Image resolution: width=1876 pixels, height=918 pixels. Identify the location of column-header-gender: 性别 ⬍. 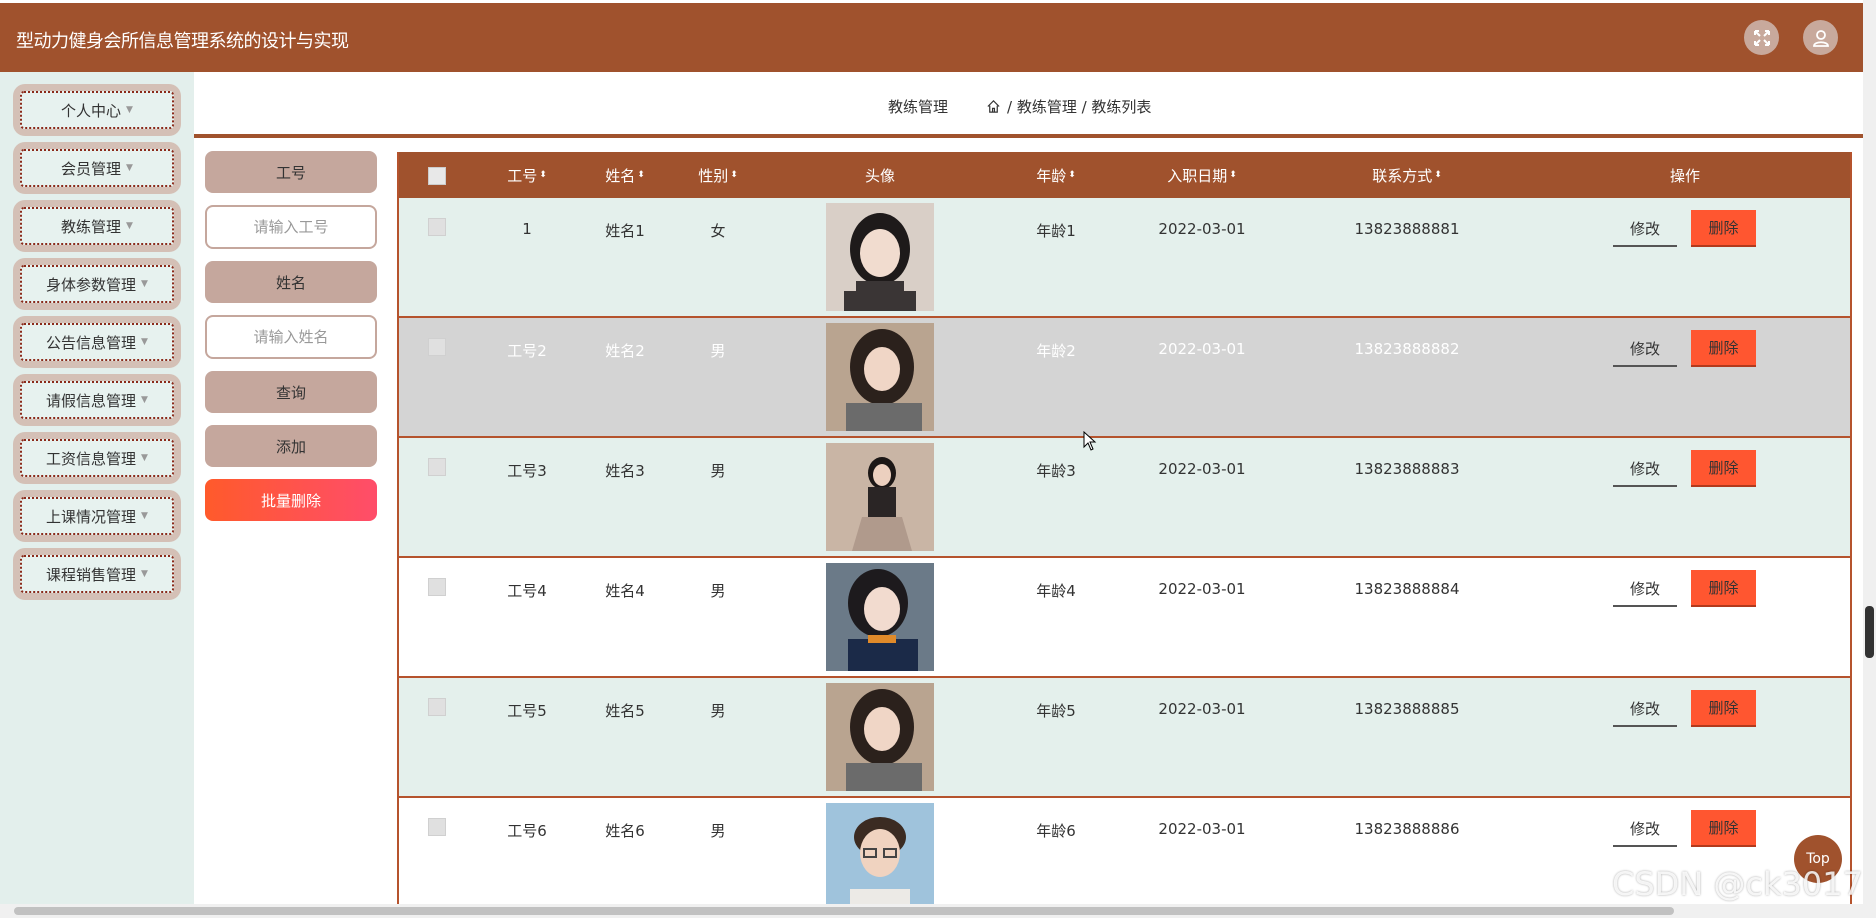
(718, 175).